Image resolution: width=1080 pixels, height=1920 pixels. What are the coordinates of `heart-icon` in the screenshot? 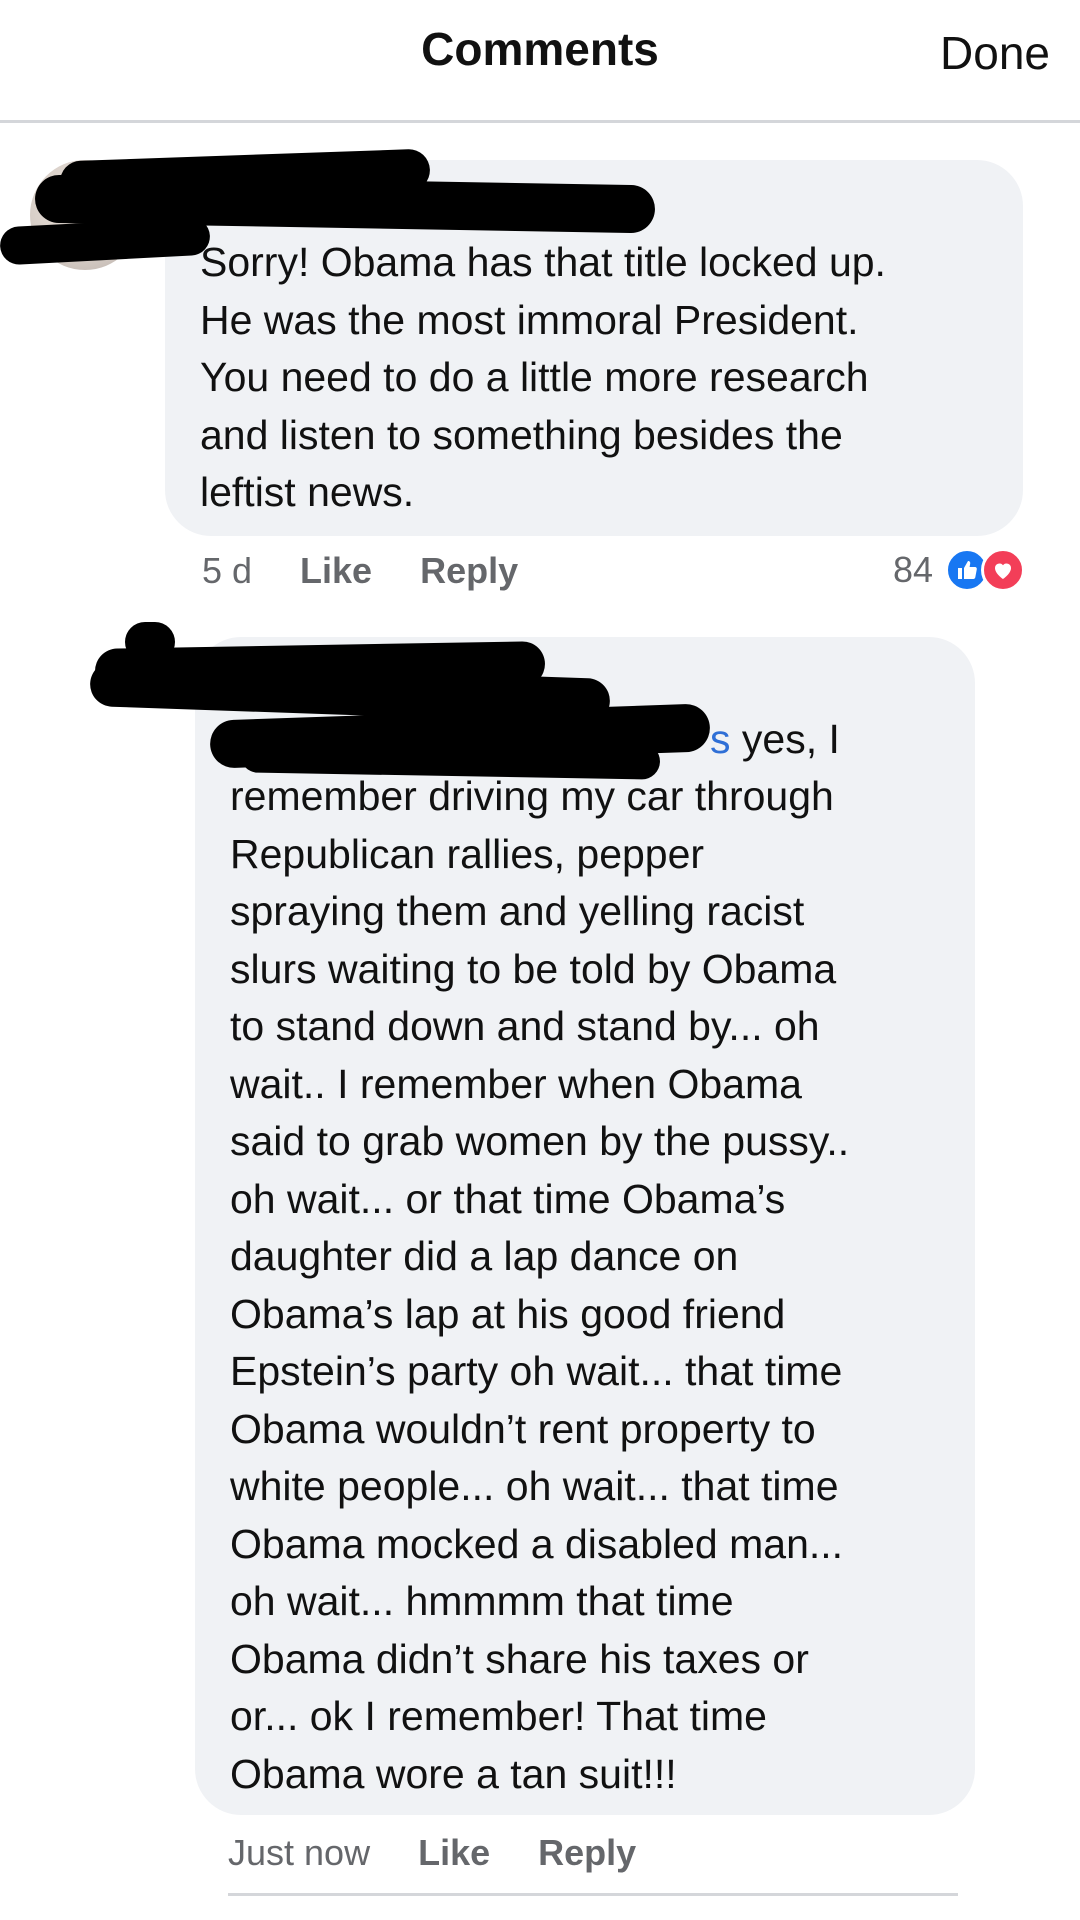 It's located at (1003, 570).